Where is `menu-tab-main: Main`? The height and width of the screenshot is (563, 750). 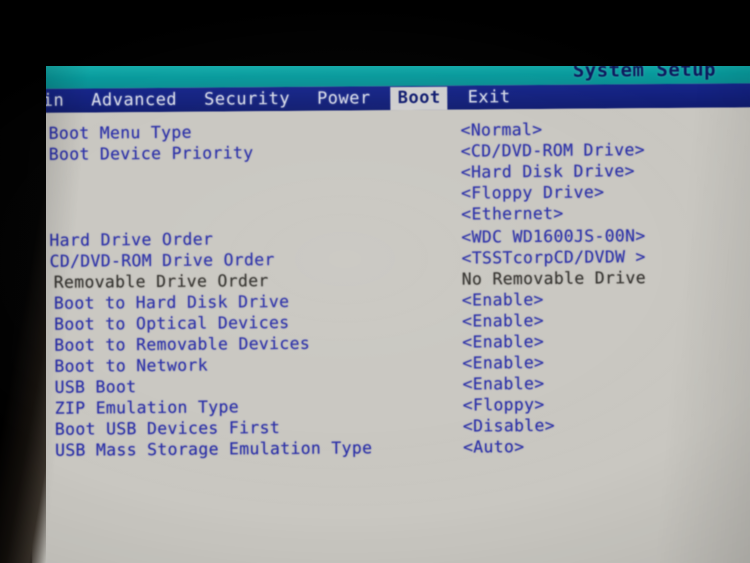
menu-tab-main: Main is located at coordinates (42, 100).